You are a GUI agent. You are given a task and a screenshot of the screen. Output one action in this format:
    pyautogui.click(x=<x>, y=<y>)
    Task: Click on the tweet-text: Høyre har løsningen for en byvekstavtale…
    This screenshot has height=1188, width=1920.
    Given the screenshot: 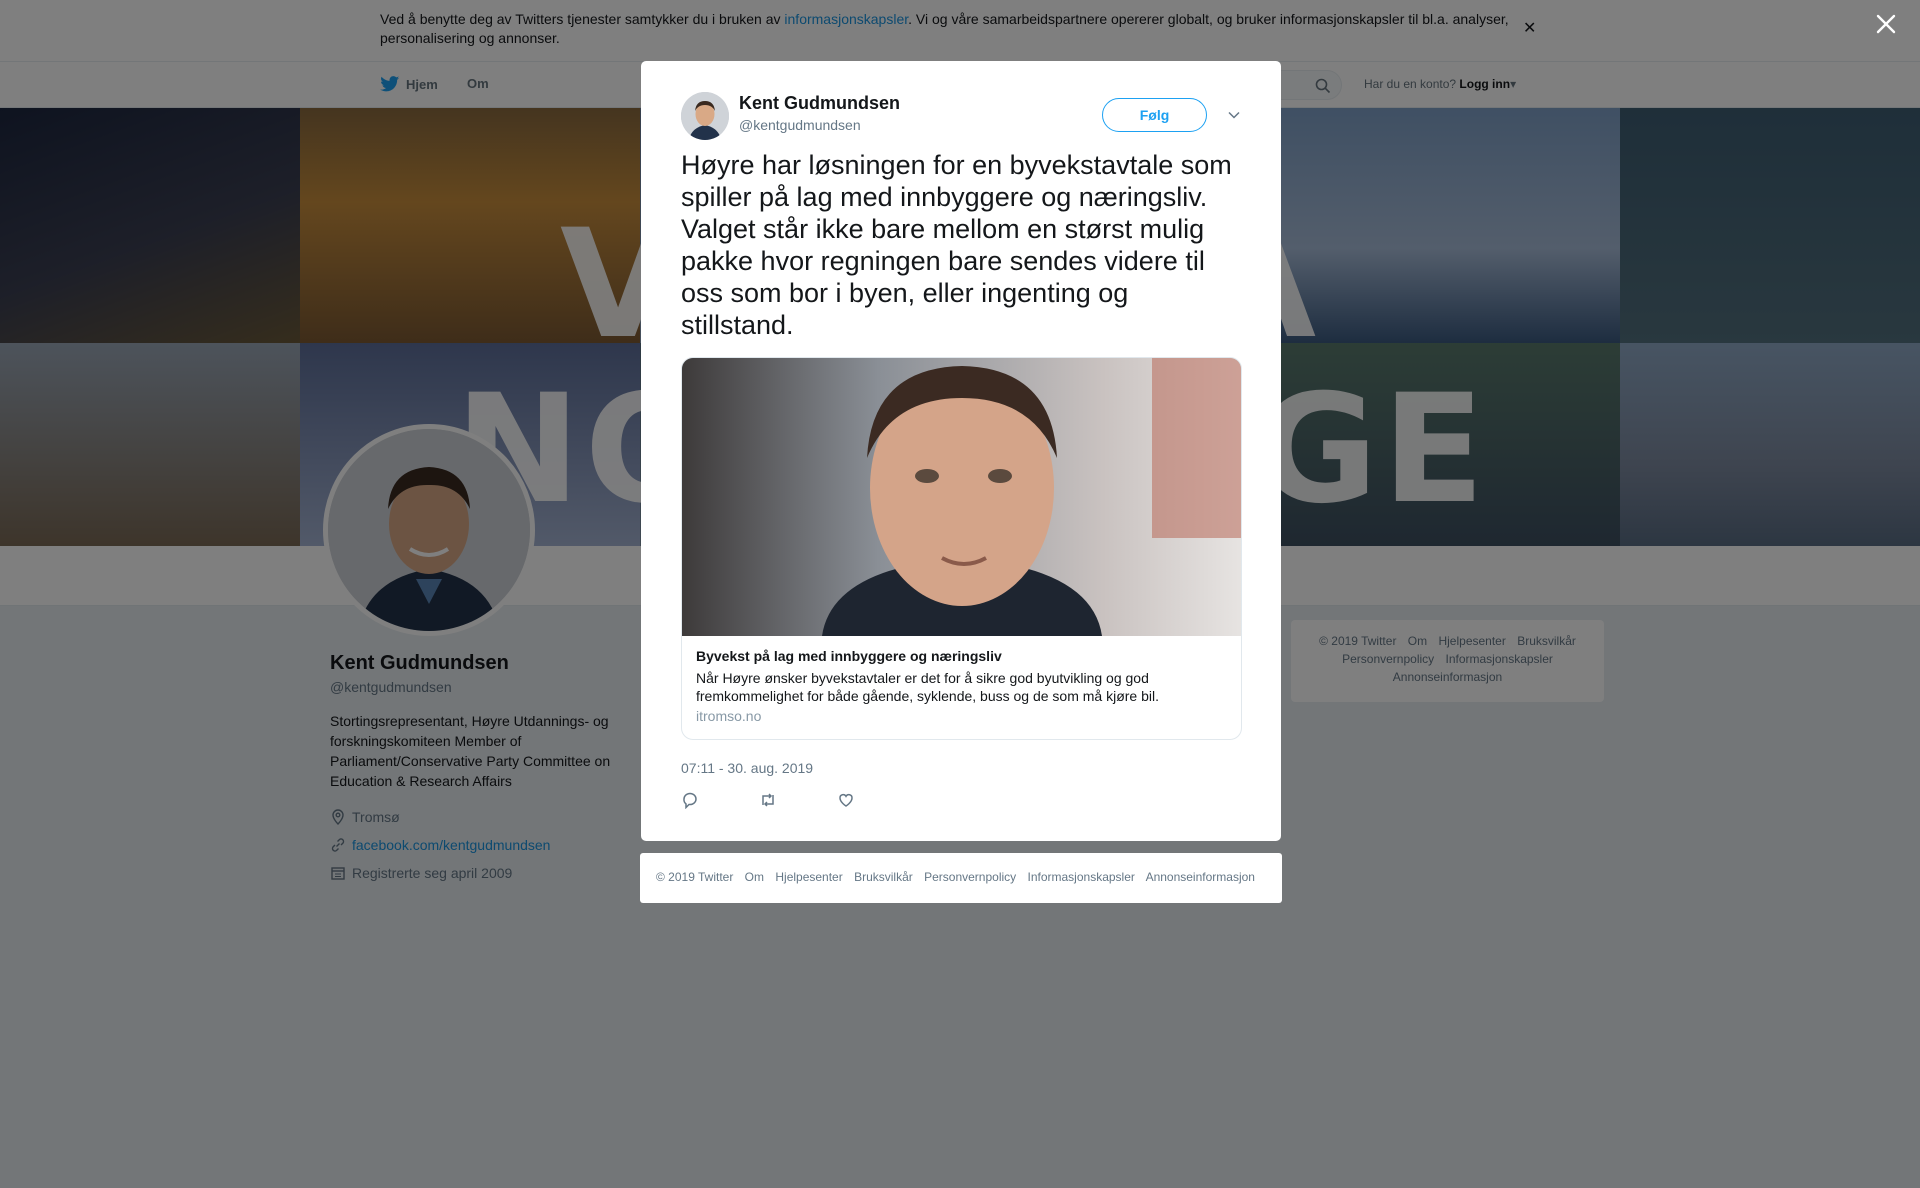 What is the action you would take?
    pyautogui.click(x=956, y=245)
    